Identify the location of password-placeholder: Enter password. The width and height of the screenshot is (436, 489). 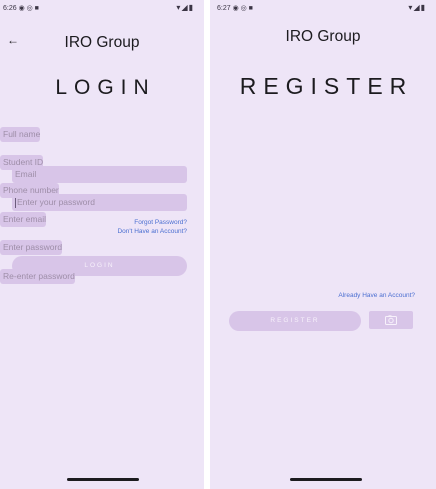
(33, 247).